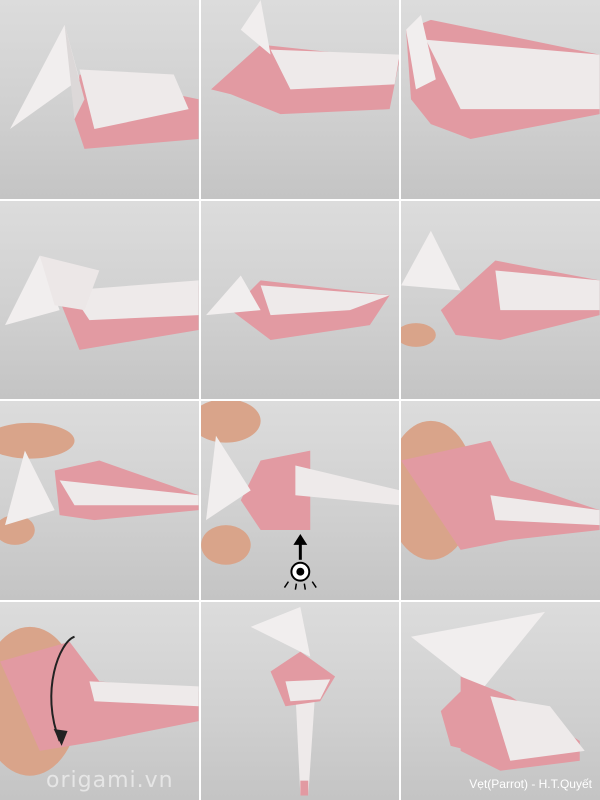 The image size is (600, 800). I want to click on watermark-text: origami.vn, so click(110, 780).